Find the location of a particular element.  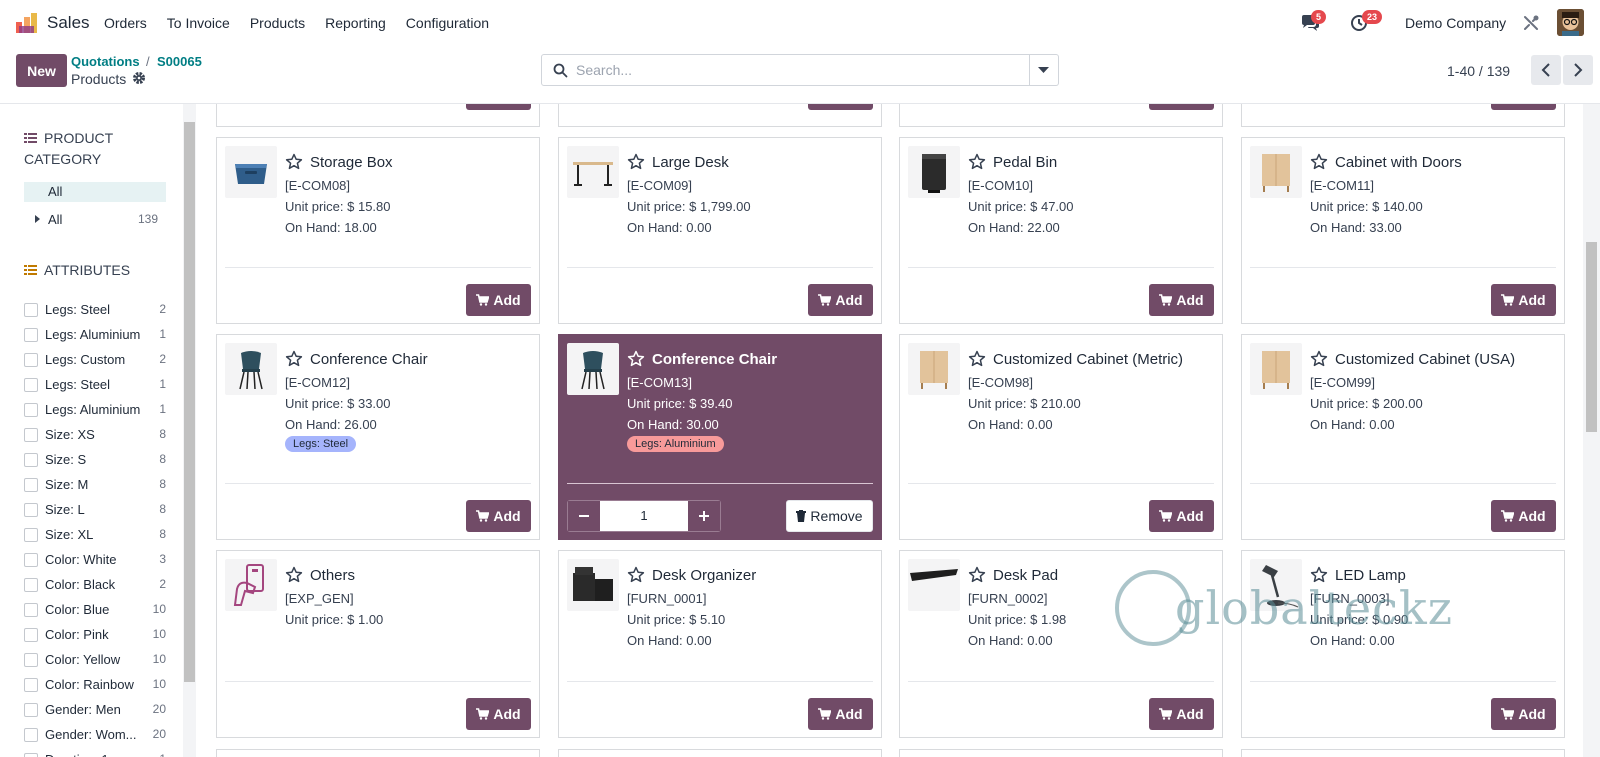

attribute-filter-item: Gender: Men 20 is located at coordinates (95, 711).